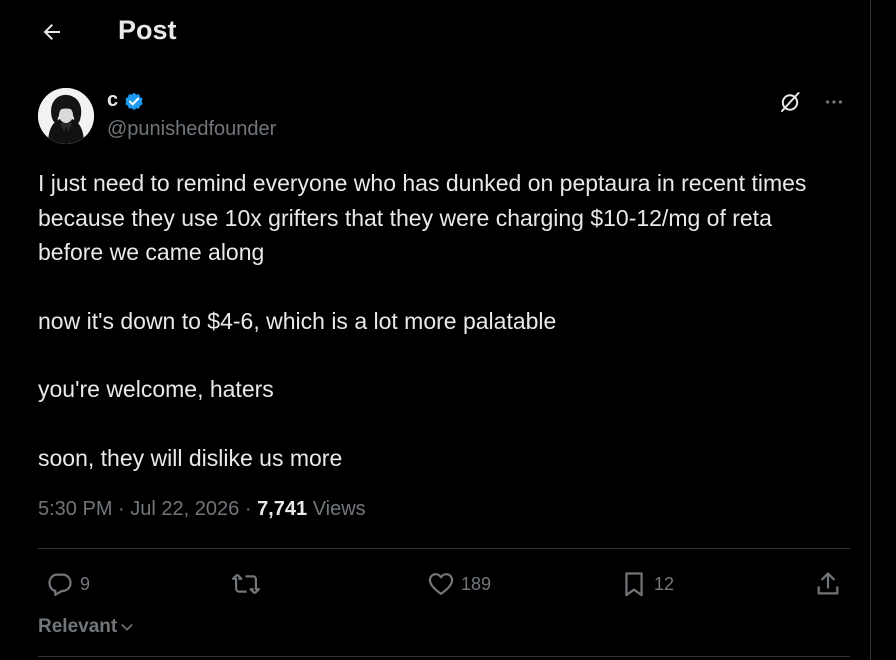 The height and width of the screenshot is (660, 896). What do you see at coordinates (435, 32) in the screenshot?
I see `header: Post` at bounding box center [435, 32].